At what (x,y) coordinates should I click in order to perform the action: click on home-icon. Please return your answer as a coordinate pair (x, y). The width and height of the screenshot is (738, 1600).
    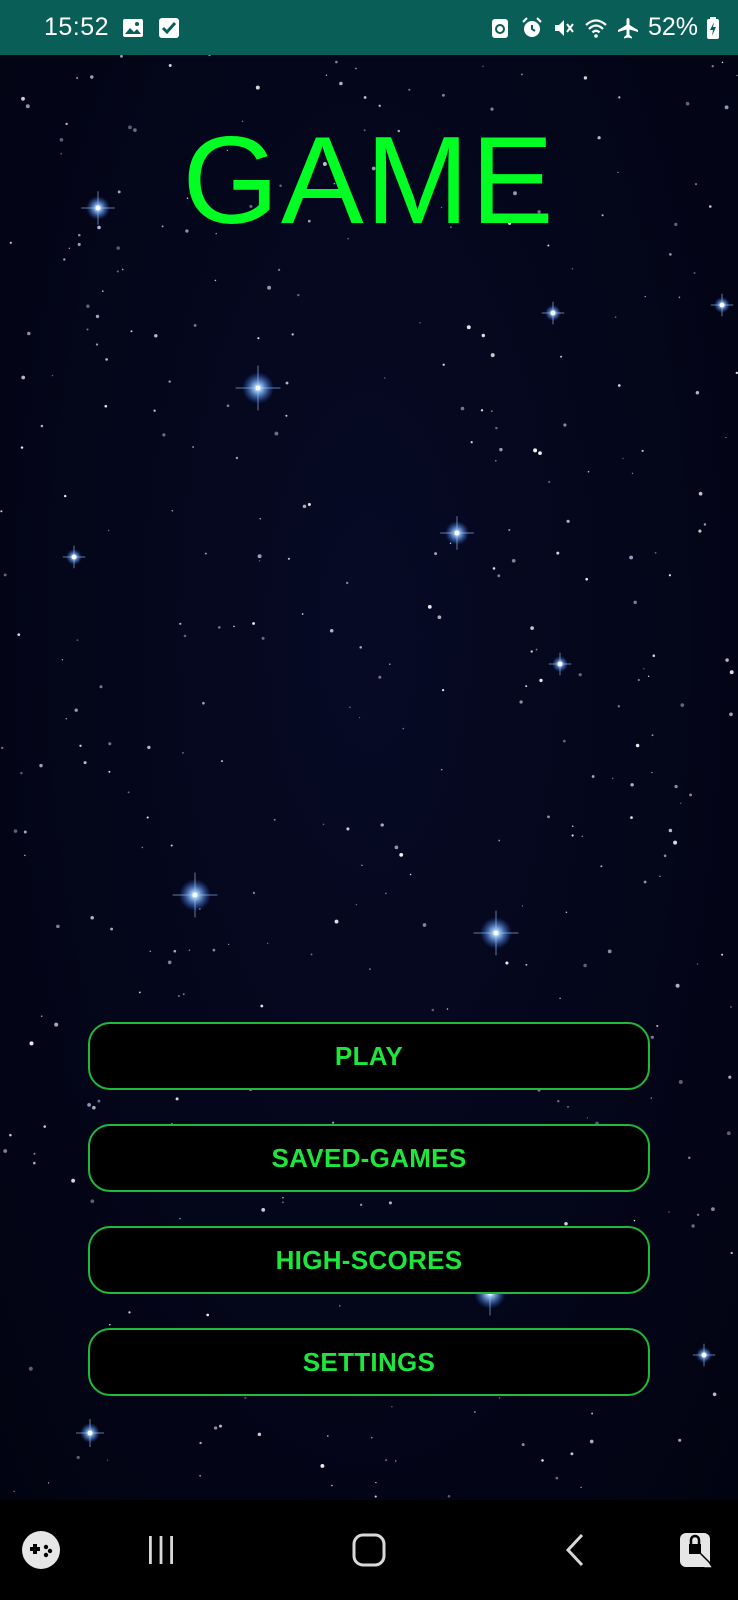
    Looking at the image, I should click on (369, 1550).